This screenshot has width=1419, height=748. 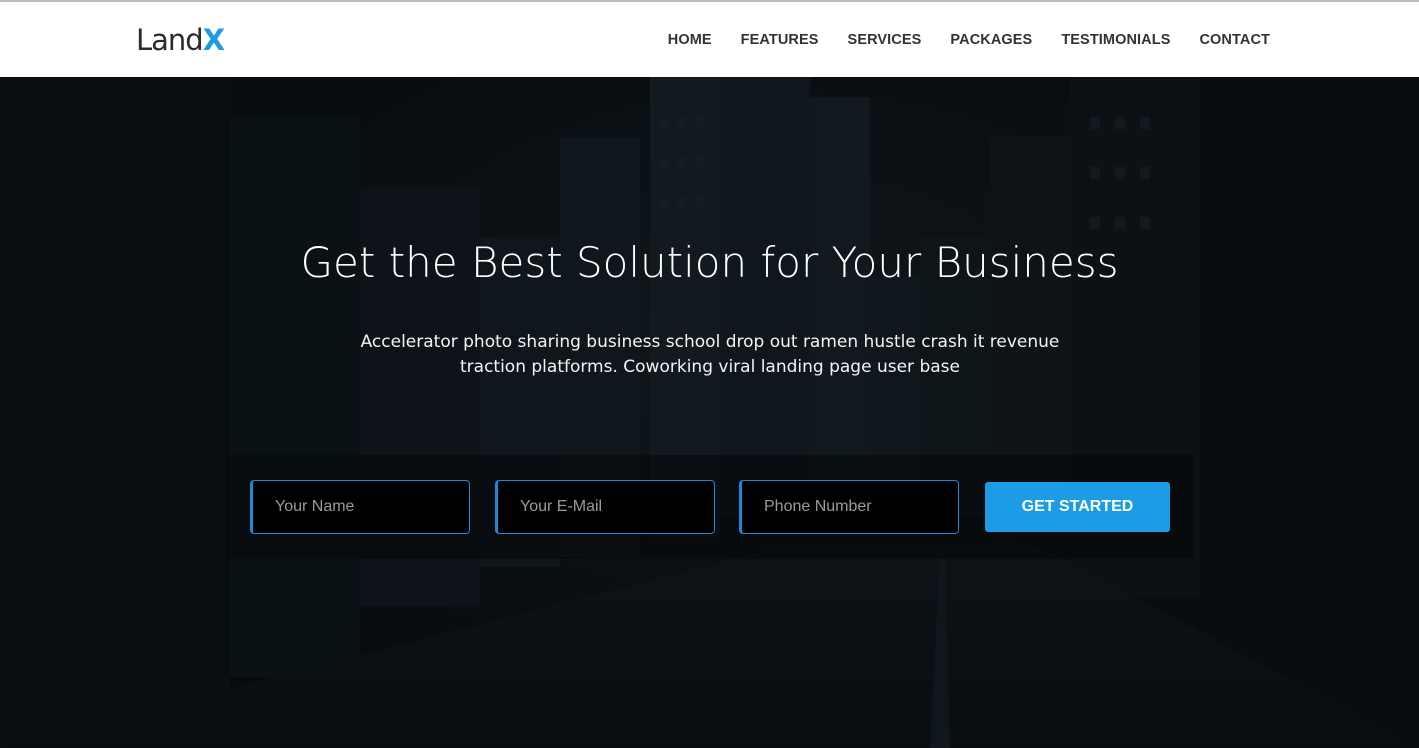 I want to click on logo-text-accent: X, so click(x=213, y=40).